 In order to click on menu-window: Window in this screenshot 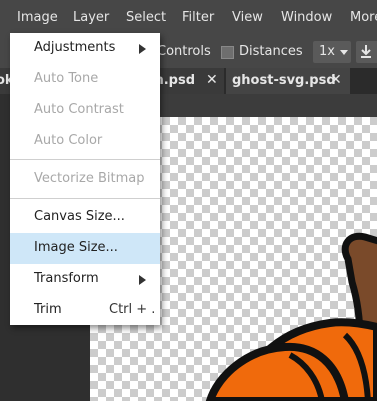, I will do `click(306, 17)`.